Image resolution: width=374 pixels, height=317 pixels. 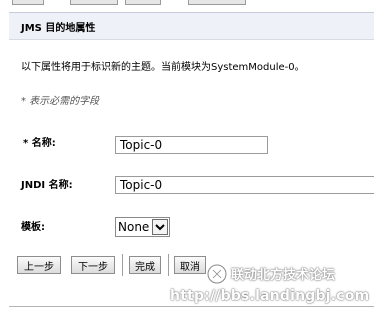 I want to click on section-title: JMS 目的地属性, so click(x=58, y=28).